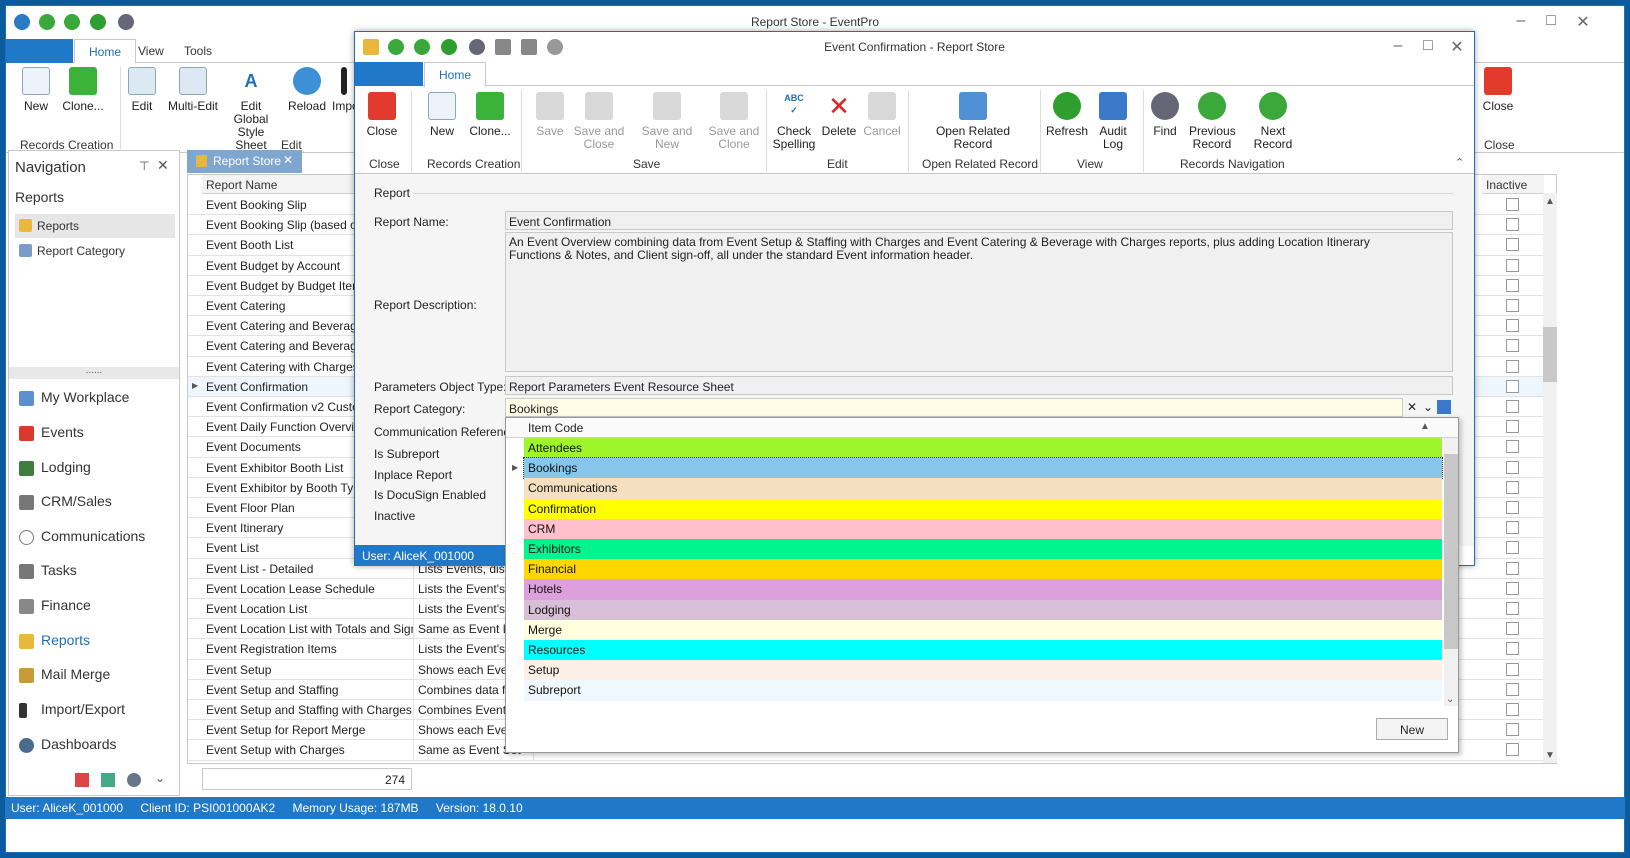  What do you see at coordinates (1412, 407) in the screenshot?
I see `clear-category-icon: ✕` at bounding box center [1412, 407].